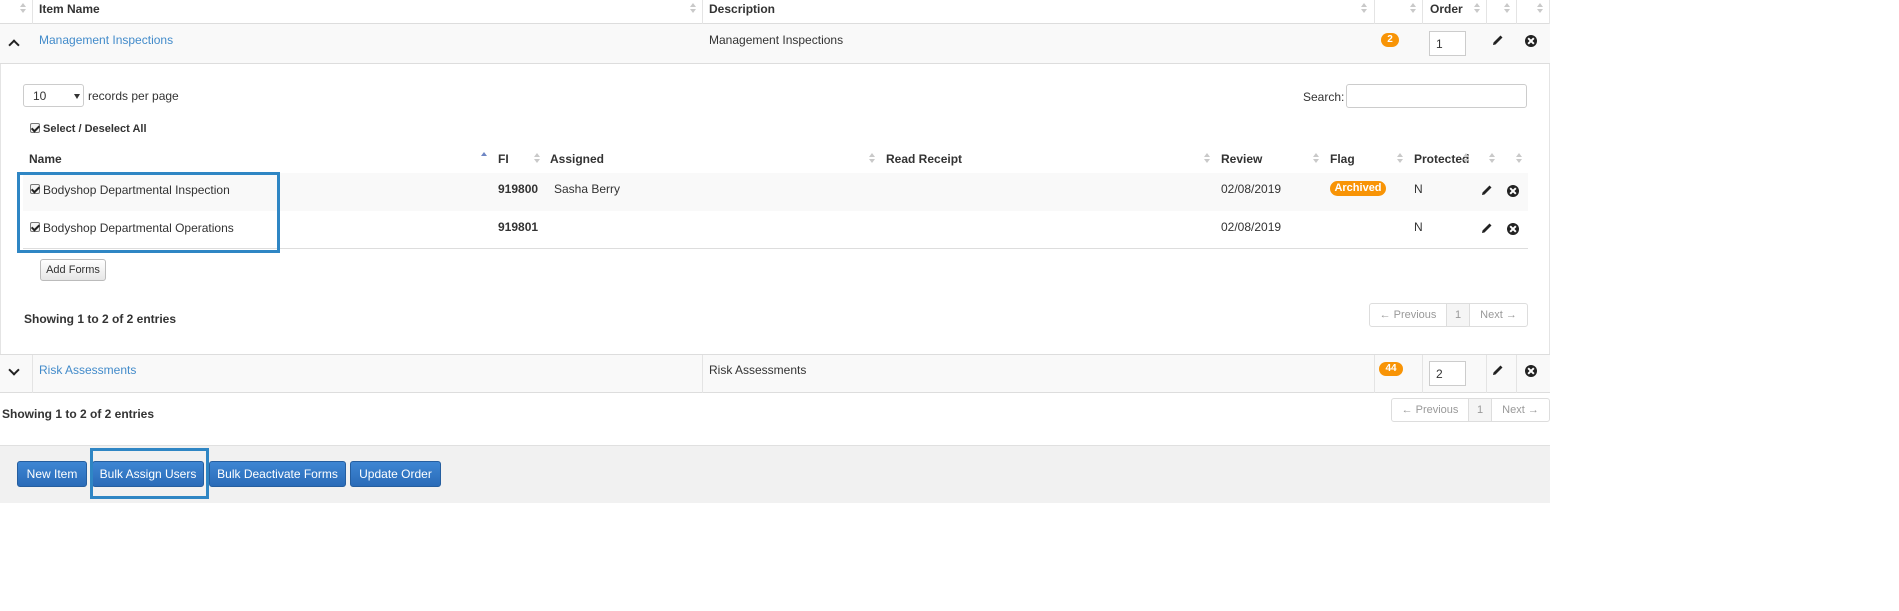  Describe the element at coordinates (775, 160) in the screenshot. I see `inner-table-header` at that location.